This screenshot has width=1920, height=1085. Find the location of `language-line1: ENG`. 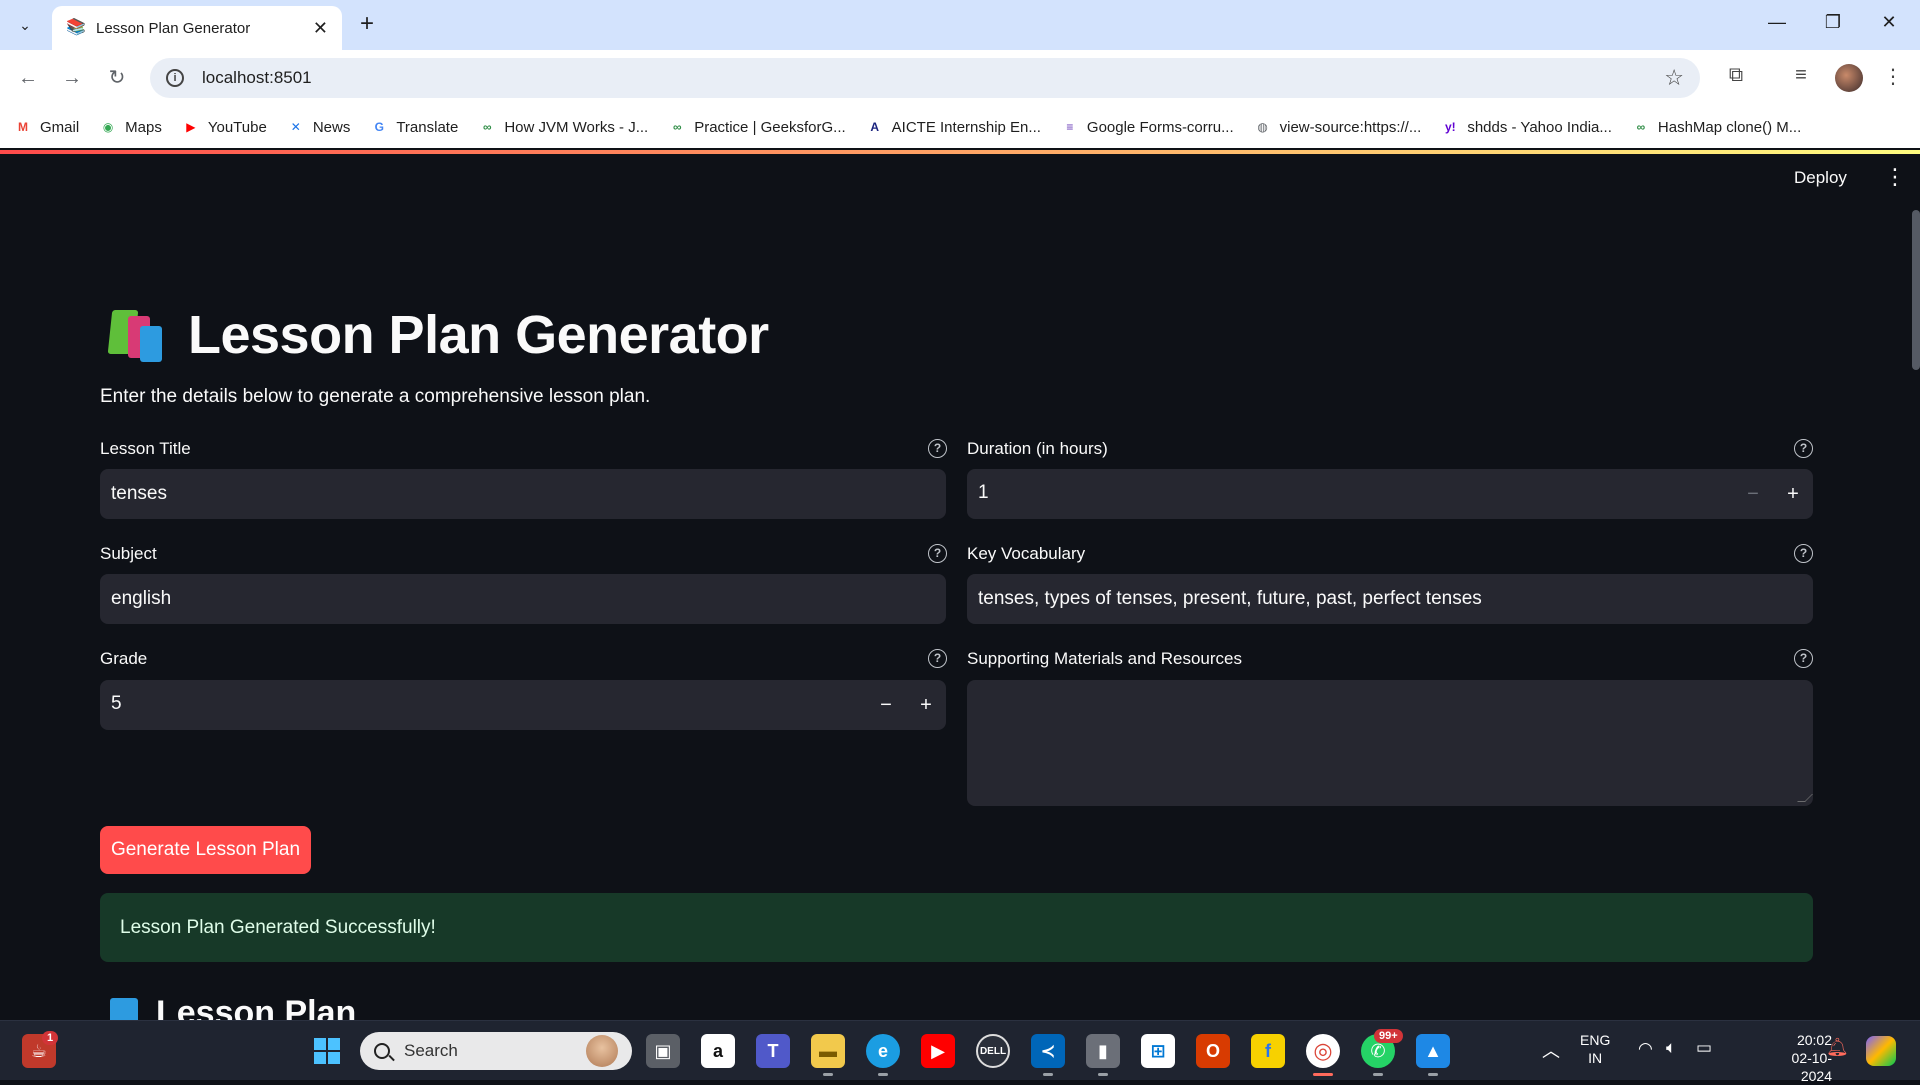

language-line1: ENG is located at coordinates (1595, 1040).